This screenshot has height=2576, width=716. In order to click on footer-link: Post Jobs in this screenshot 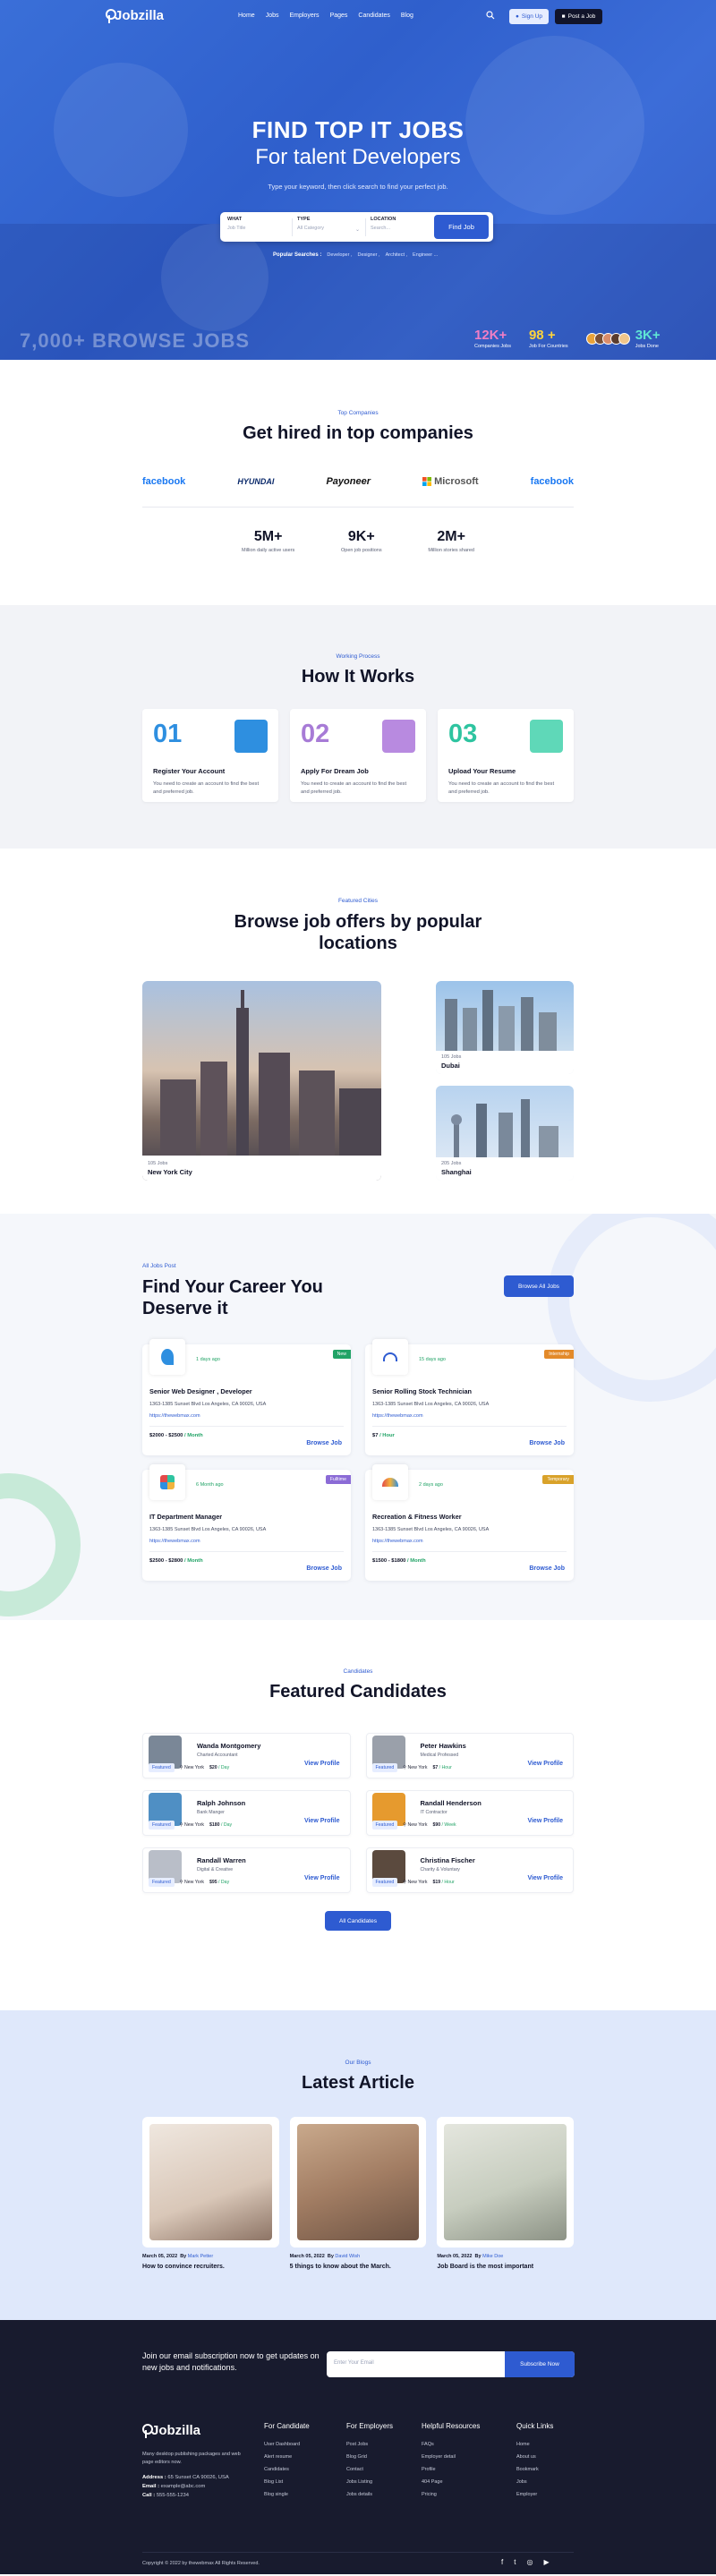, I will do `click(369, 2444)`.